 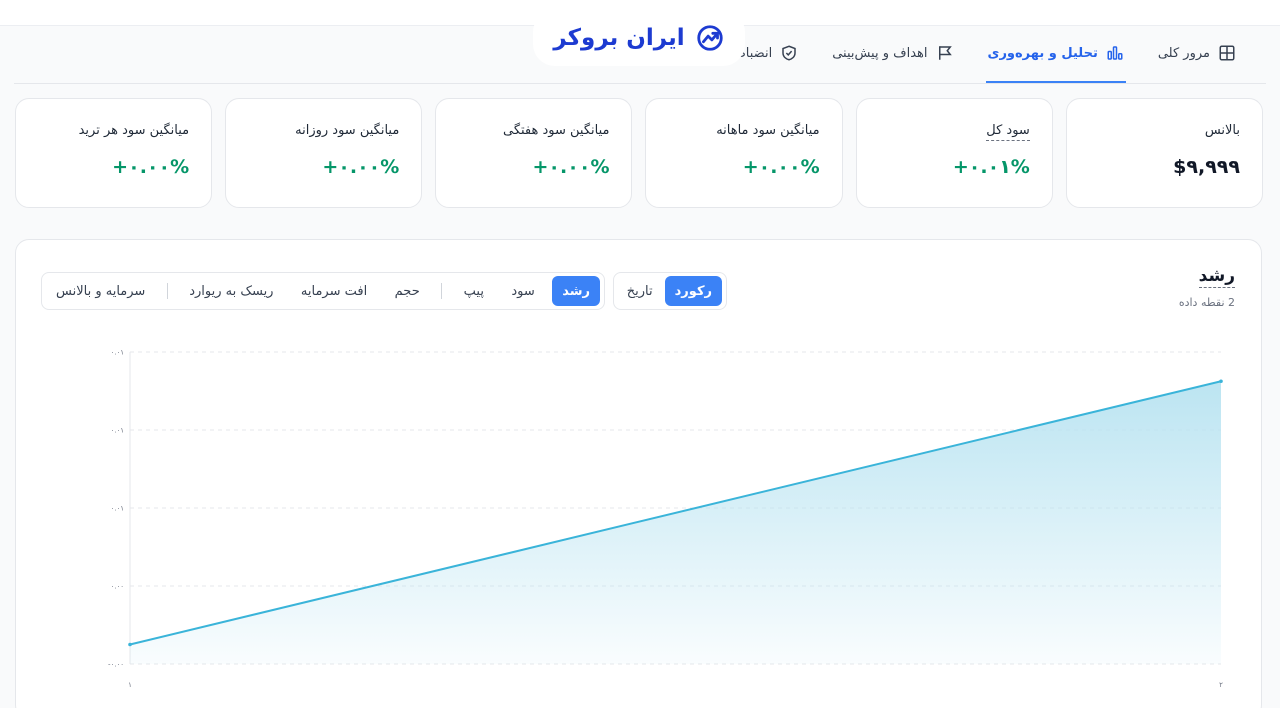 I want to click on brand-logo: ایران بروکر, so click(x=639, y=38).